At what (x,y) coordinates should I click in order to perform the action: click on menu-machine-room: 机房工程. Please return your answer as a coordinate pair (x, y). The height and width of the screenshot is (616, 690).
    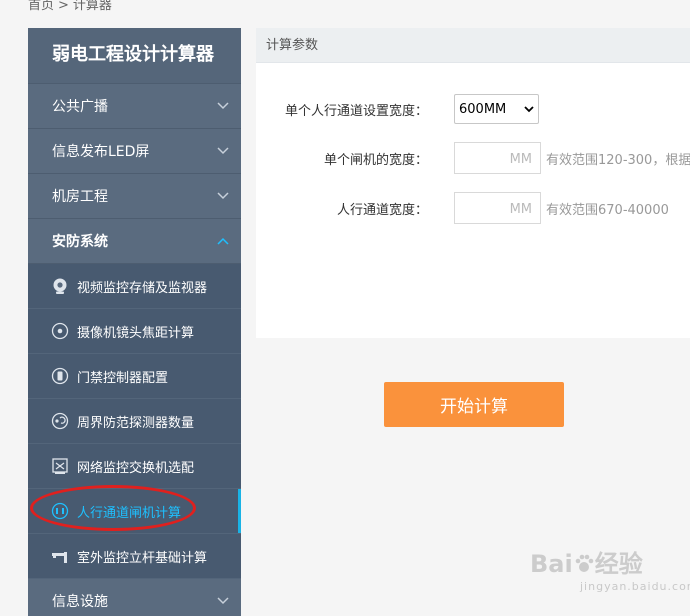
    Looking at the image, I should click on (134, 196).